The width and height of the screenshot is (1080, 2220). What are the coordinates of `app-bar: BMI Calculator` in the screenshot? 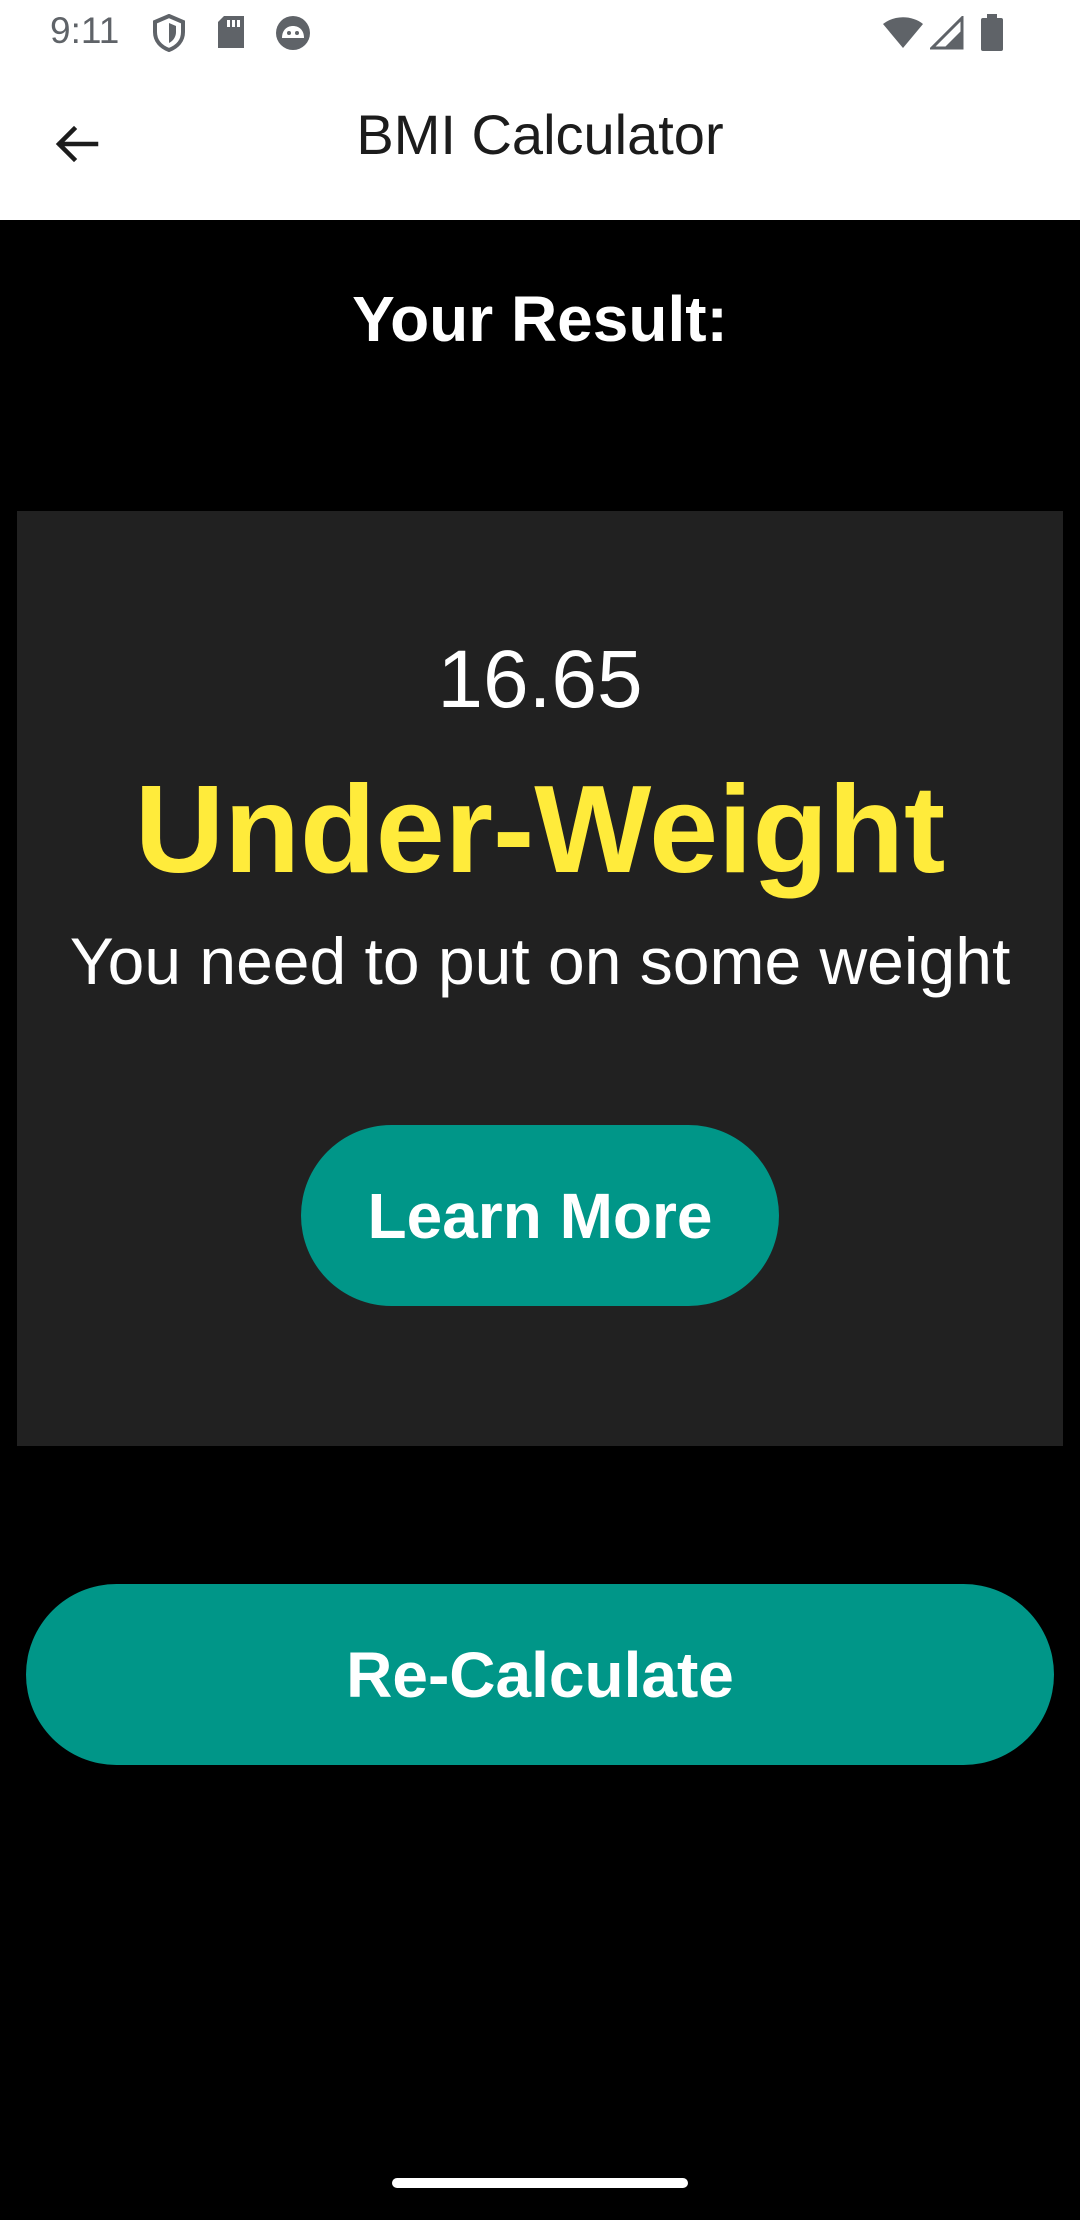 It's located at (540, 143).